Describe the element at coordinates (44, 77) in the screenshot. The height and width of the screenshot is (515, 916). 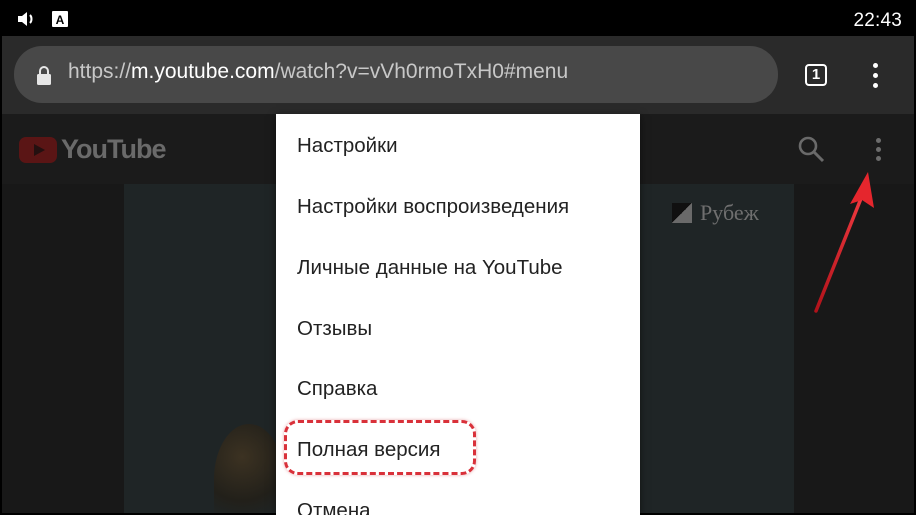
I see `lock-icon` at that location.